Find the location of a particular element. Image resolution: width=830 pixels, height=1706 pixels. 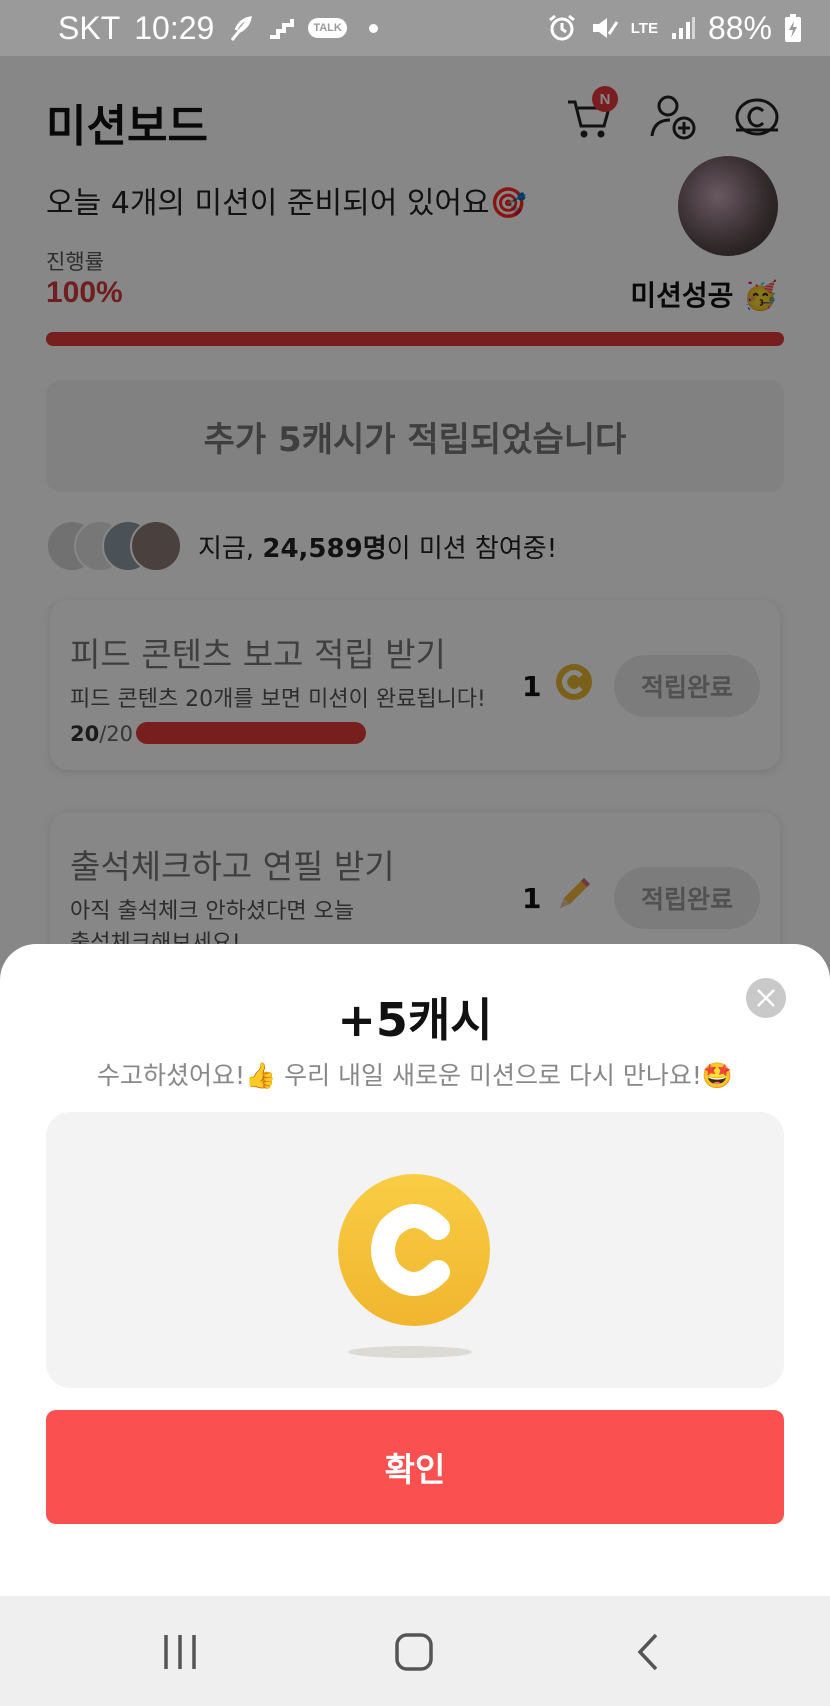

stairs-icon is located at coordinates (281, 28).